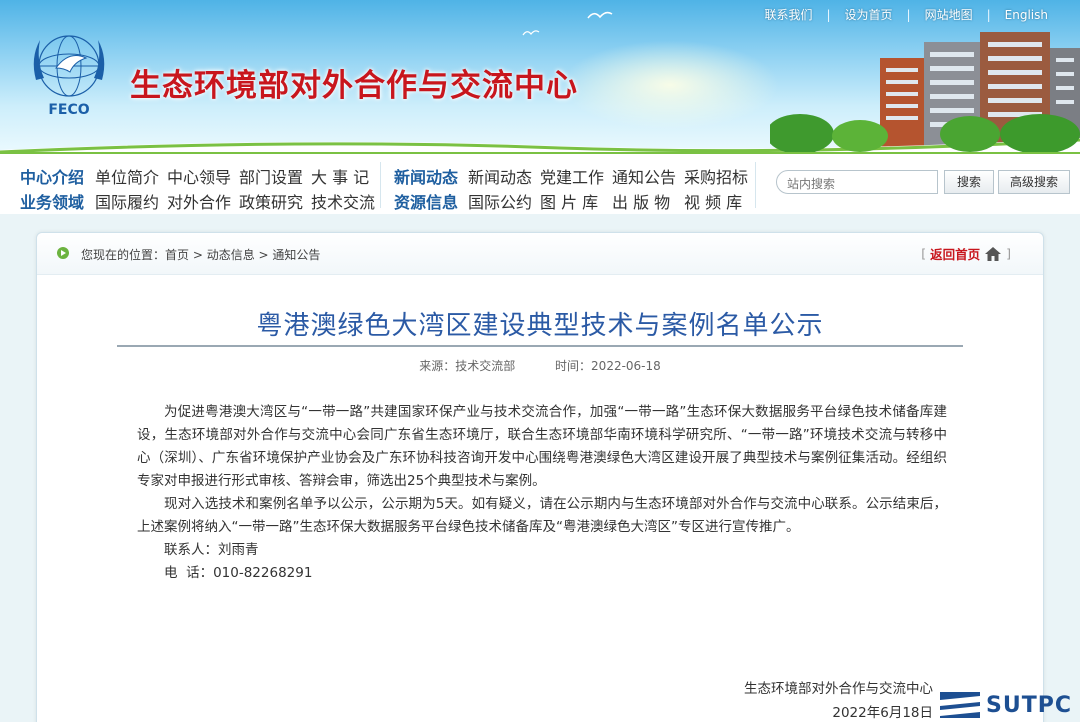 This screenshot has height=722, width=1080. Describe the element at coordinates (52, 201) in the screenshot. I see `nav-category-business: 业务领域` at that location.